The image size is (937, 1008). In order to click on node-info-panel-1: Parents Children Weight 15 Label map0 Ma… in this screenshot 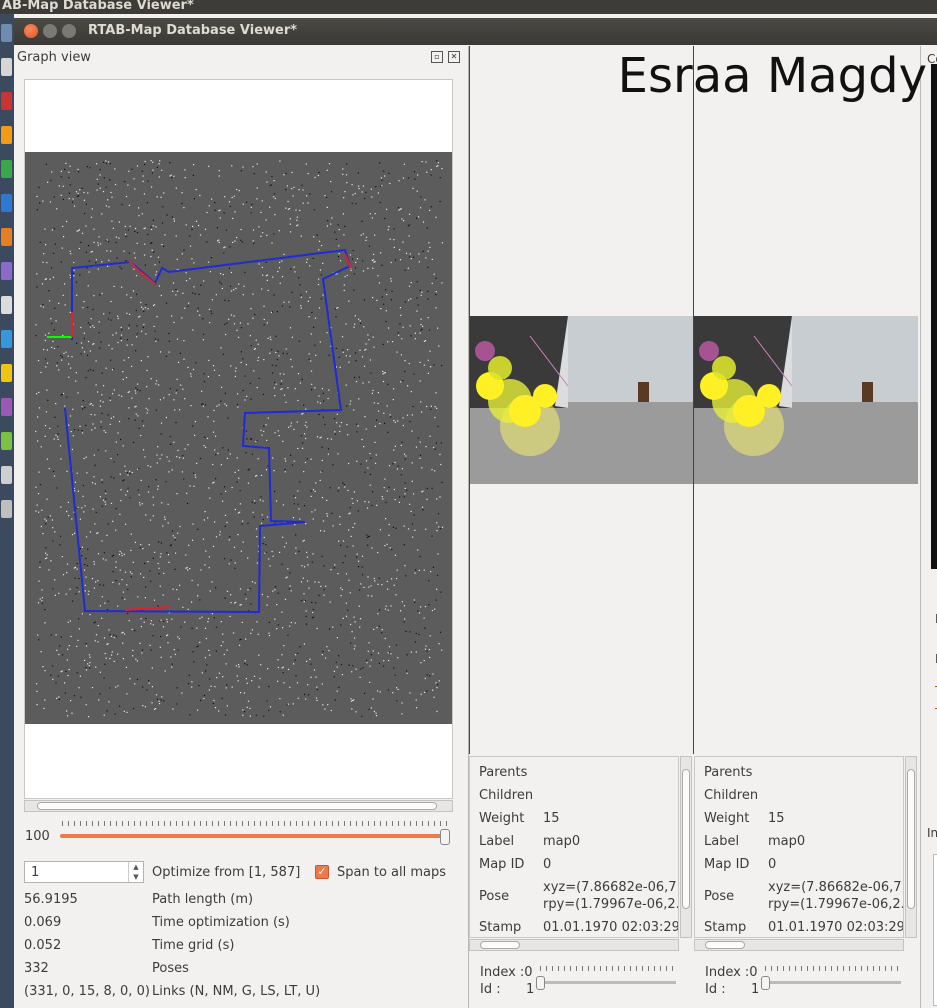, I will do `click(574, 847)`.